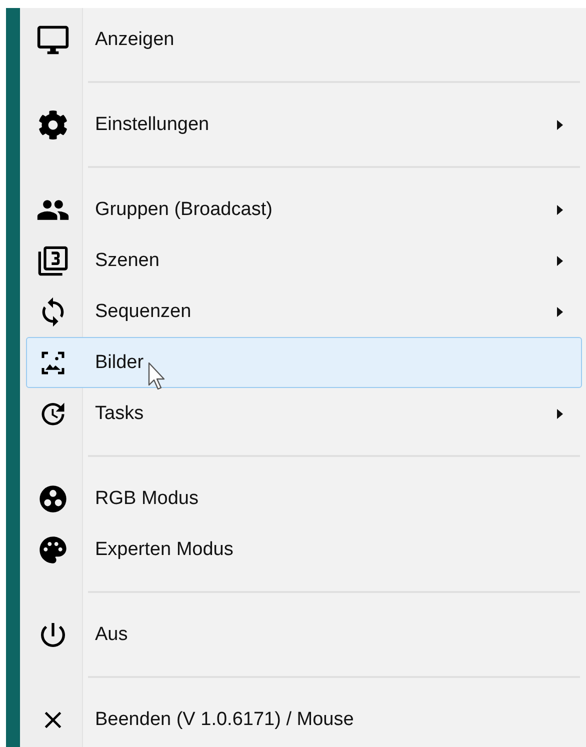 Image resolution: width=586 pixels, height=747 pixels. What do you see at coordinates (304, 498) in the screenshot?
I see `menu-item: RGB Modus` at bounding box center [304, 498].